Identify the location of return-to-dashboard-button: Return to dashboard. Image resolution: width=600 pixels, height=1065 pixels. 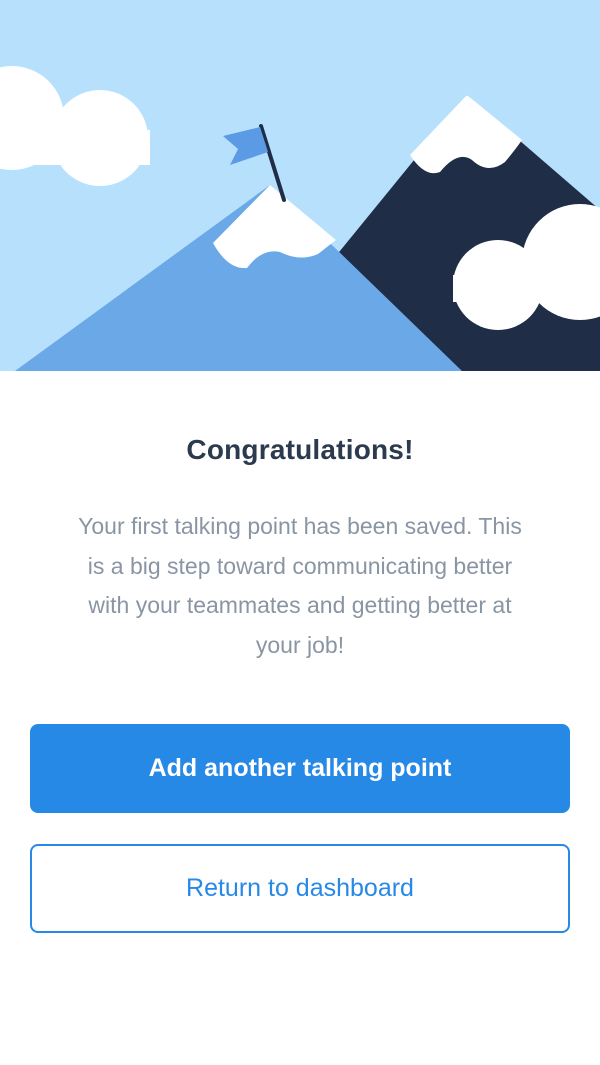
(300, 888).